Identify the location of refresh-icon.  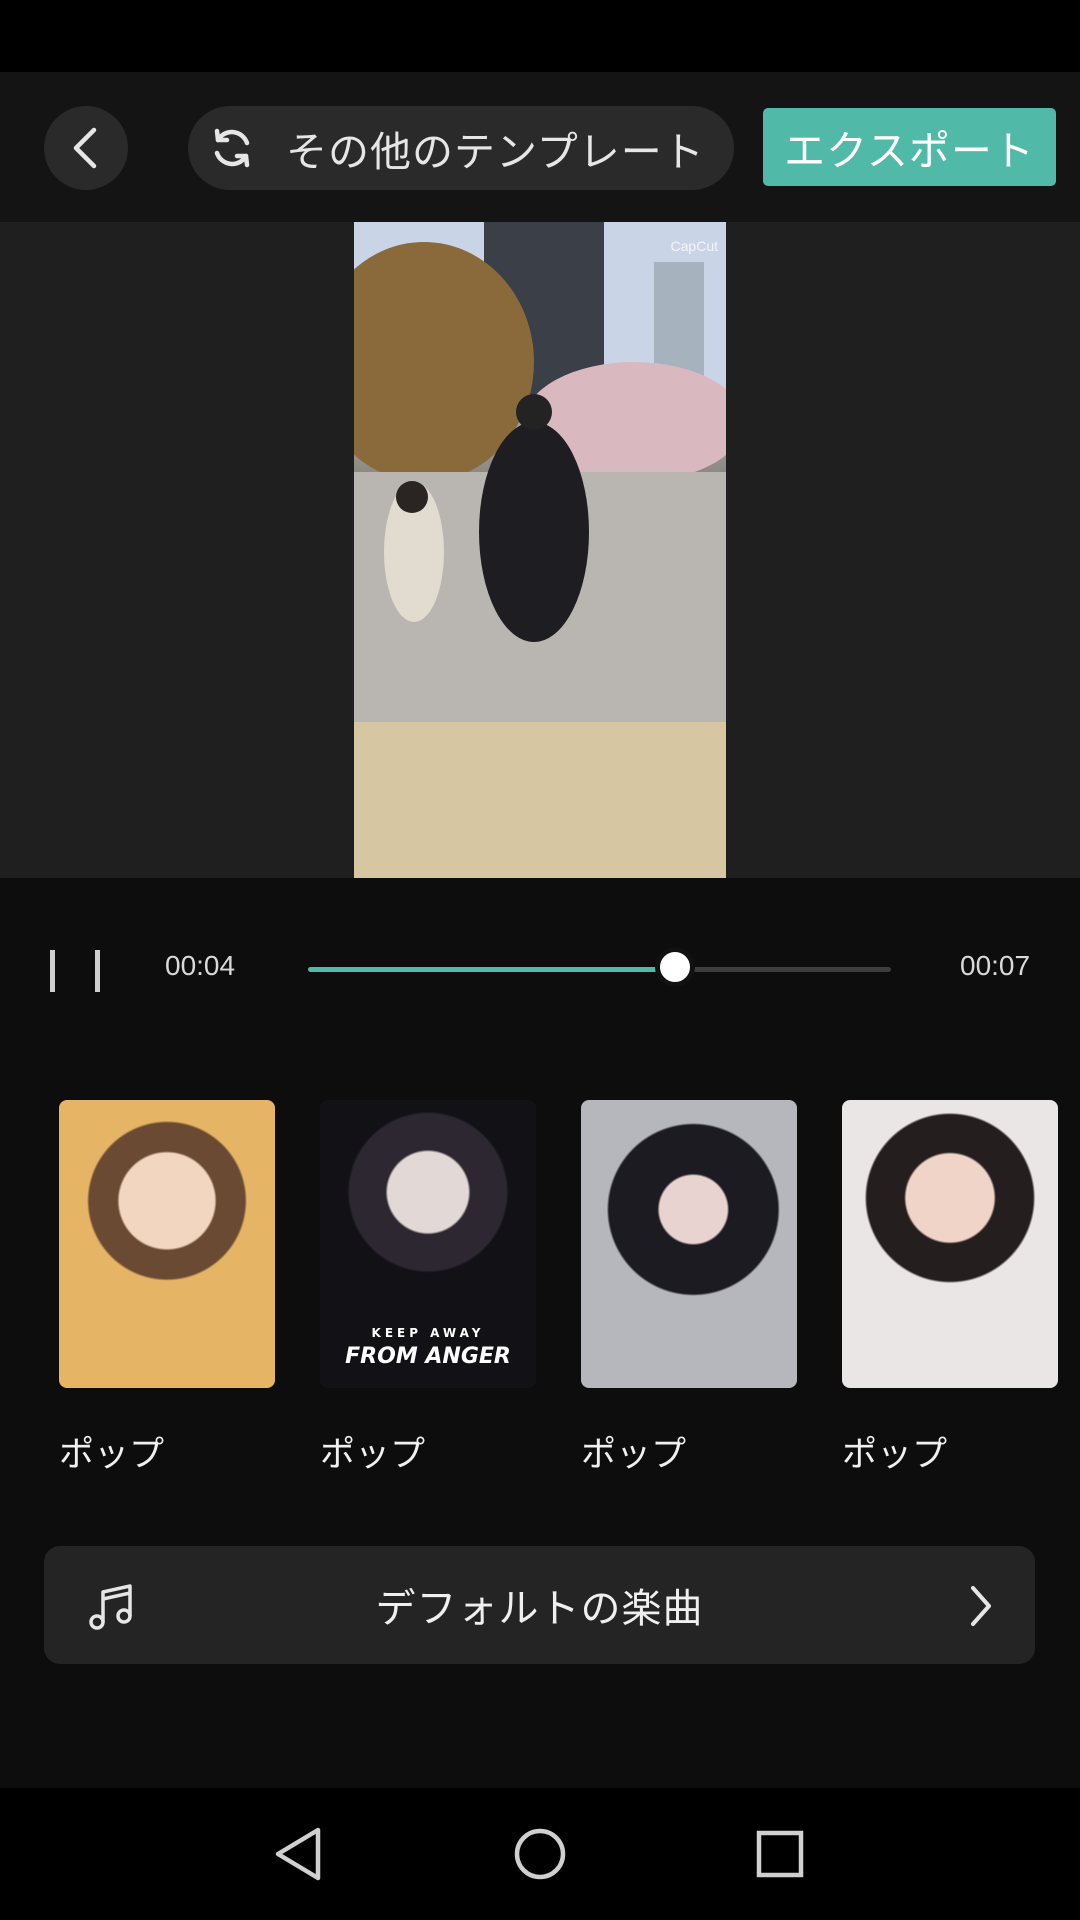
(232, 148).